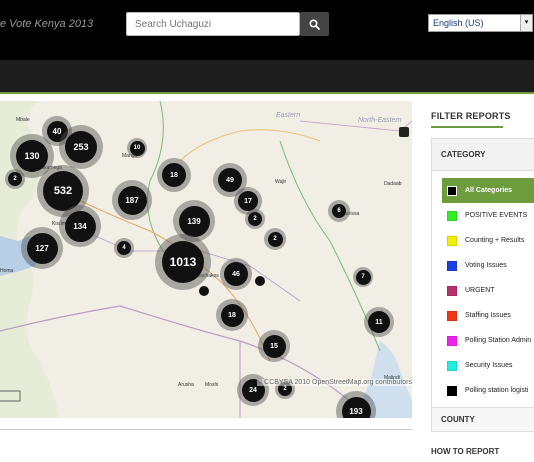 The image size is (534, 462). Describe the element at coordinates (486, 265) in the screenshot. I see `category-label: Voting Issues` at that location.